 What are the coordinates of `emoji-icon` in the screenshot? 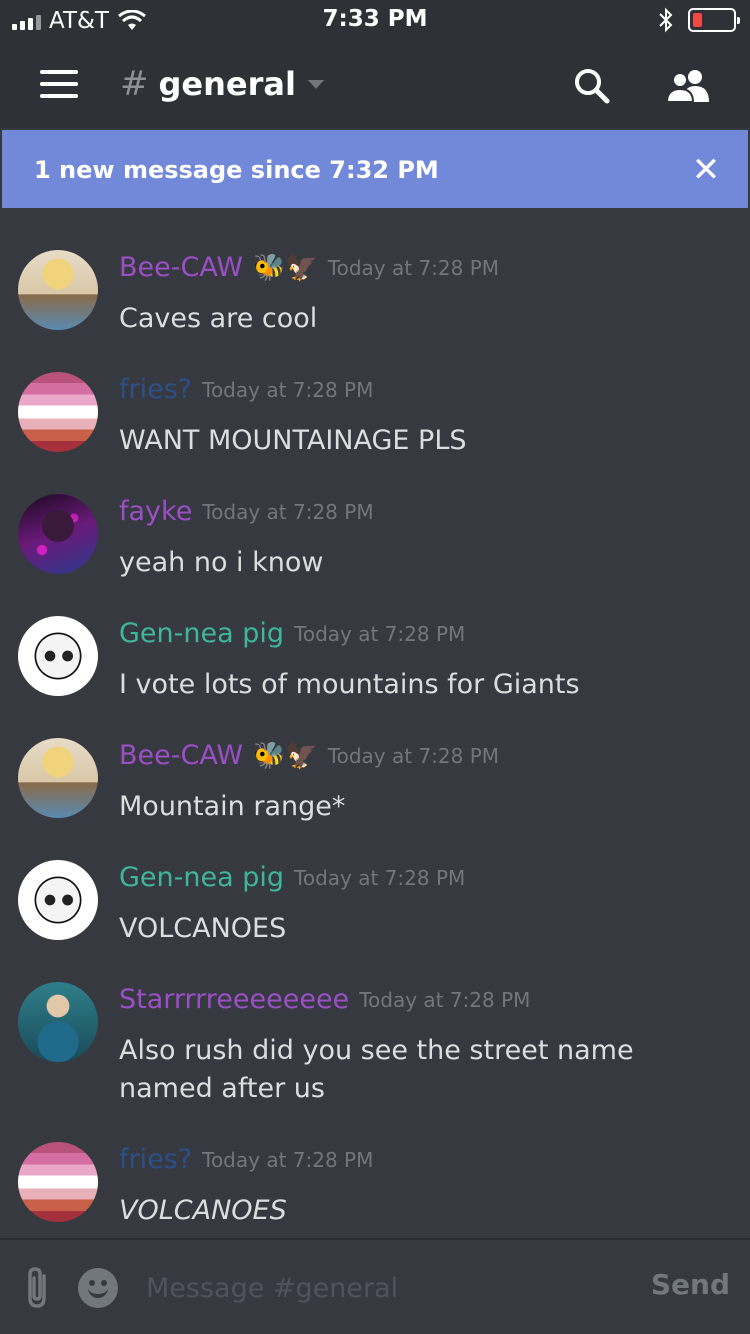 It's located at (98, 1288).